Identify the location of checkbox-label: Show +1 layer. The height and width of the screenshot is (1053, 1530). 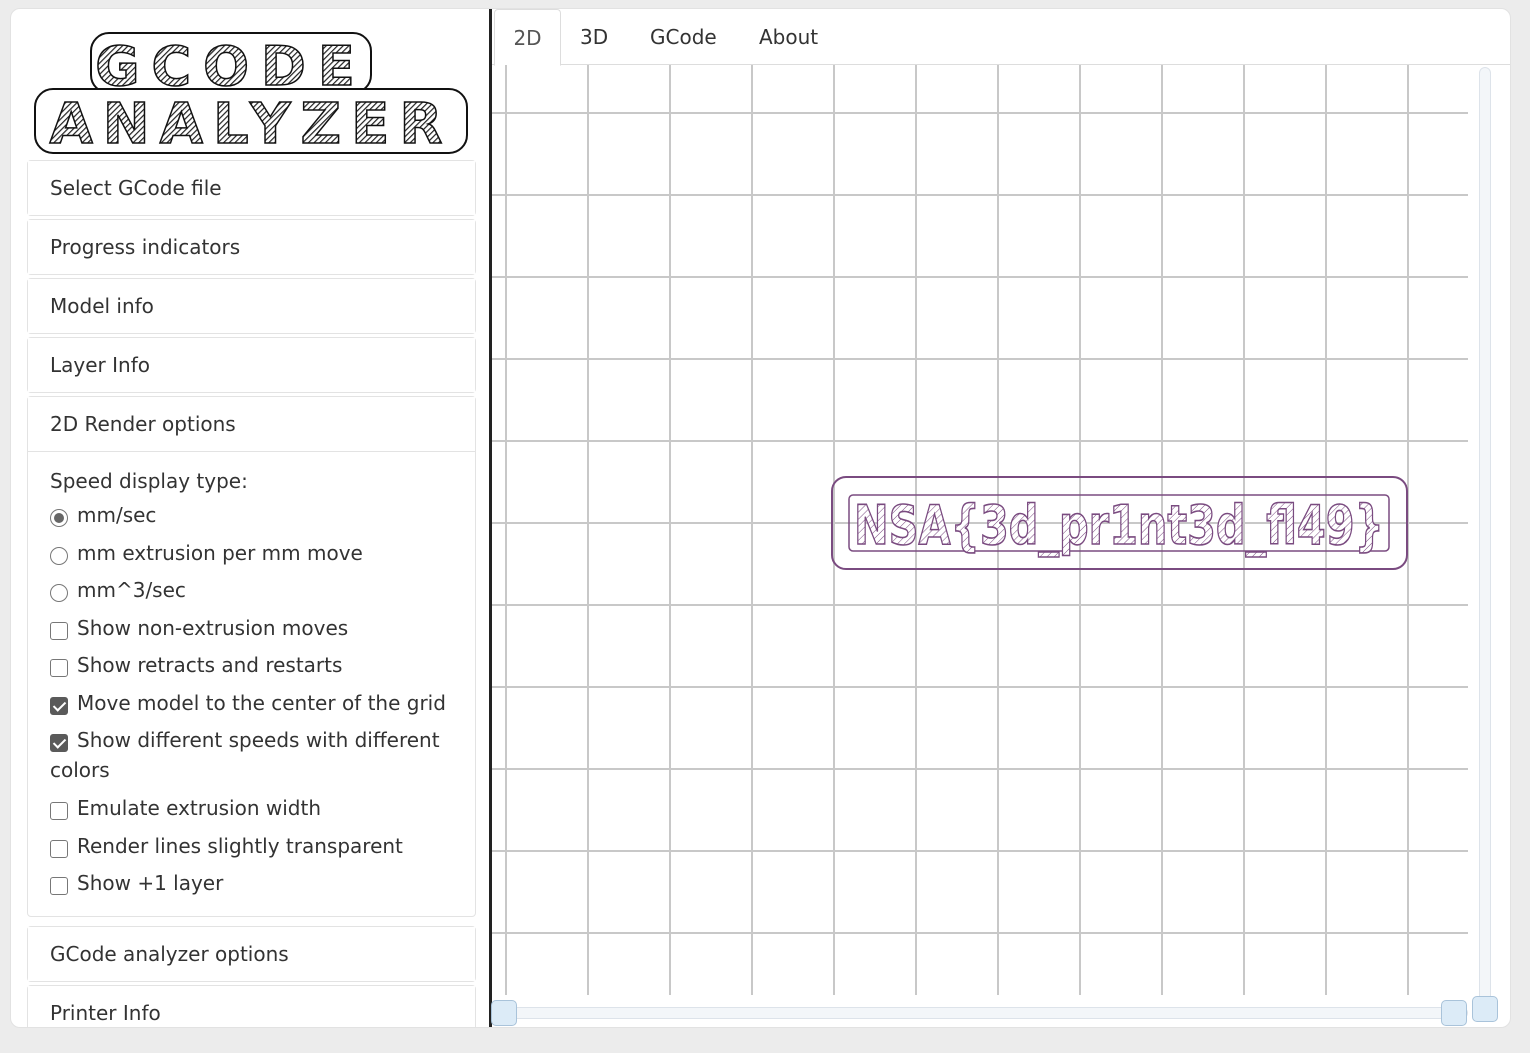
(150, 883).